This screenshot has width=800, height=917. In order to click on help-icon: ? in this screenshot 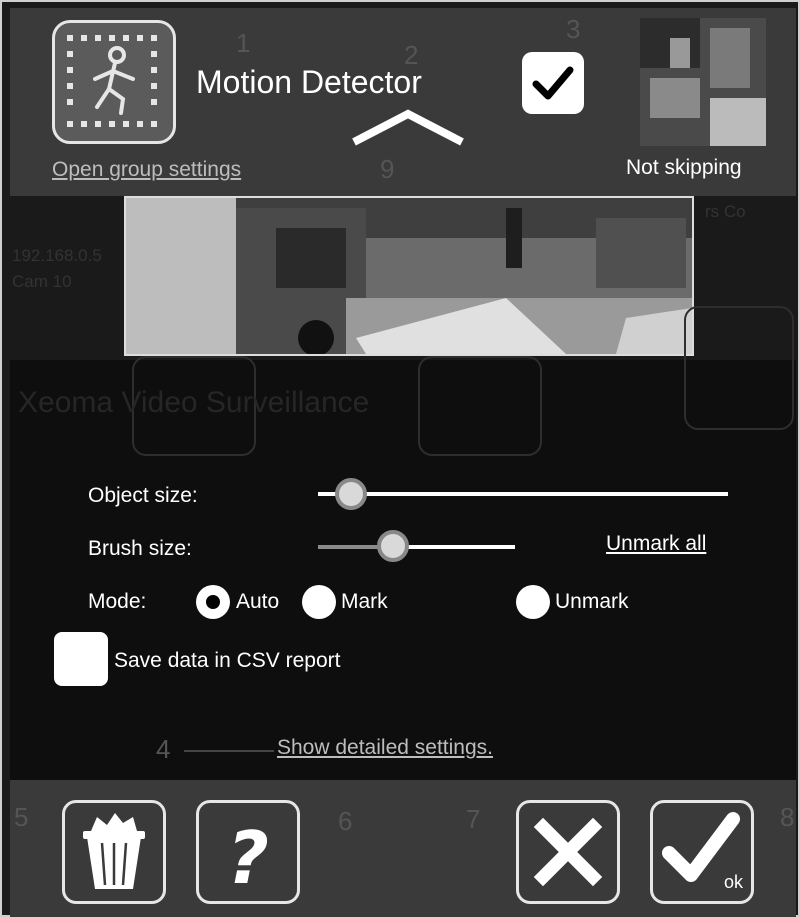, I will do `click(248, 858)`.